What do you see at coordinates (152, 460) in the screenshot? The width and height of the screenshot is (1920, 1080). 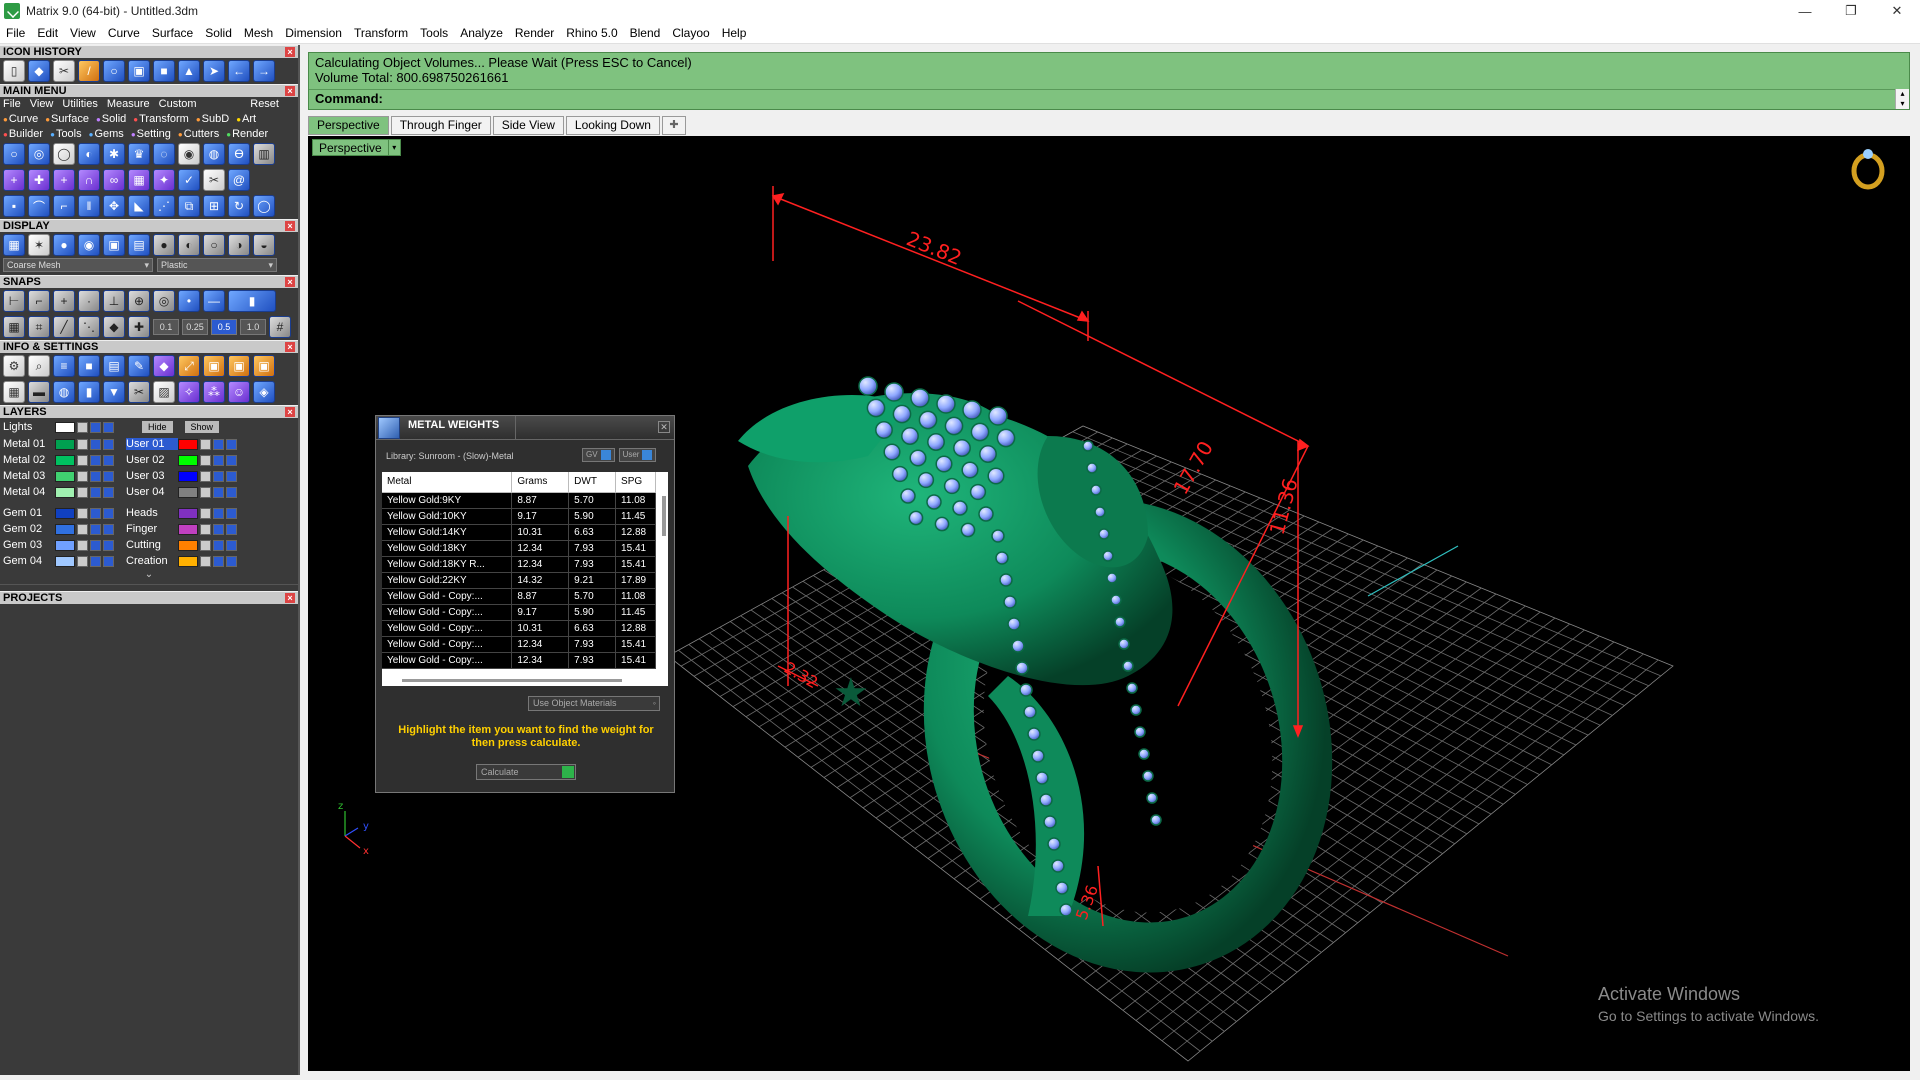 I see `layer-user-02: User 02` at bounding box center [152, 460].